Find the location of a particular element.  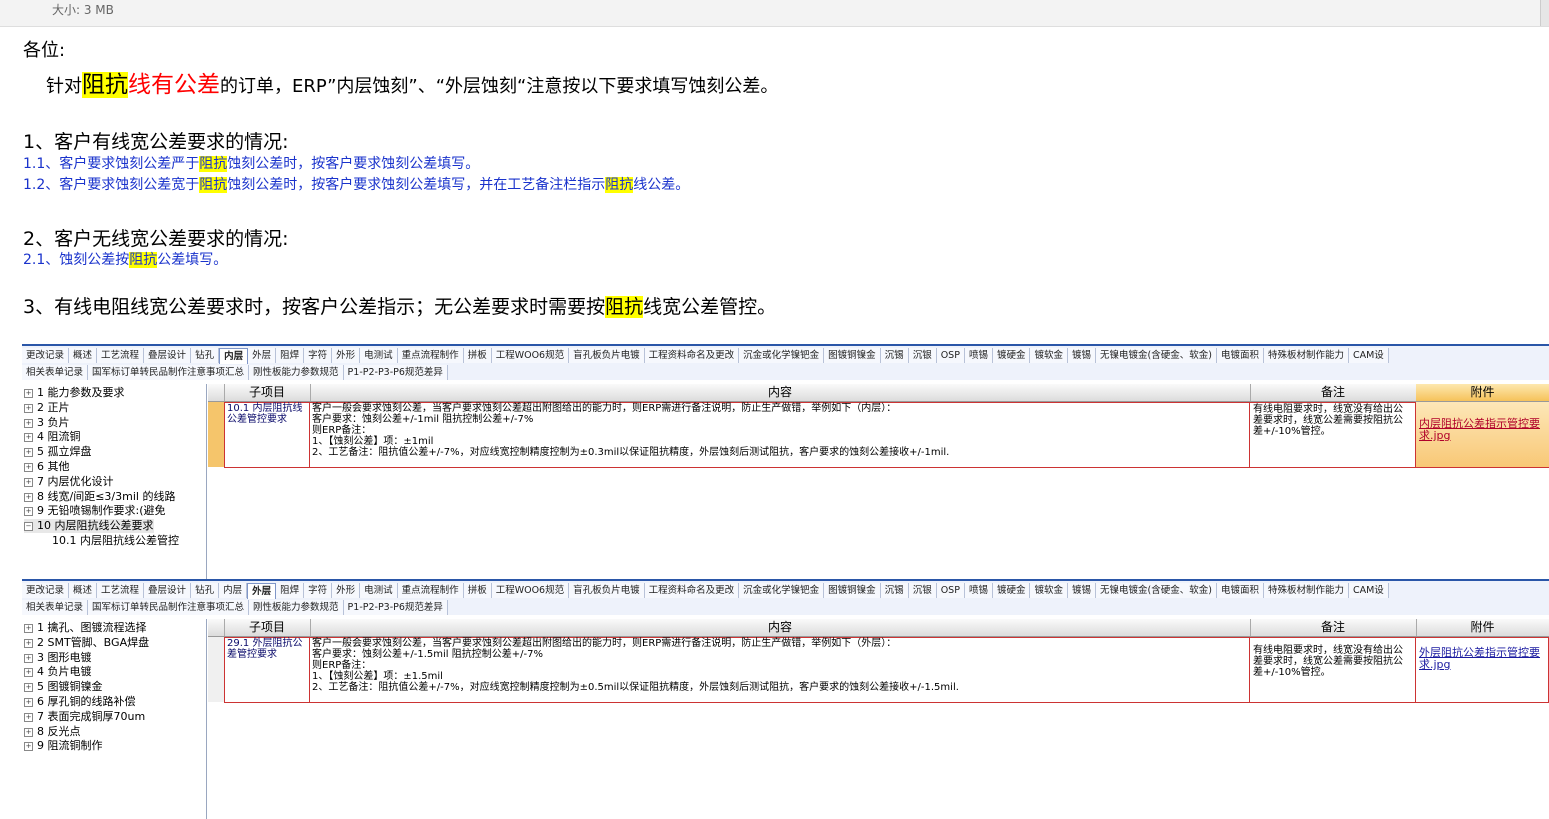

tab-17: 图镀铜镍金 is located at coordinates (852, 590).